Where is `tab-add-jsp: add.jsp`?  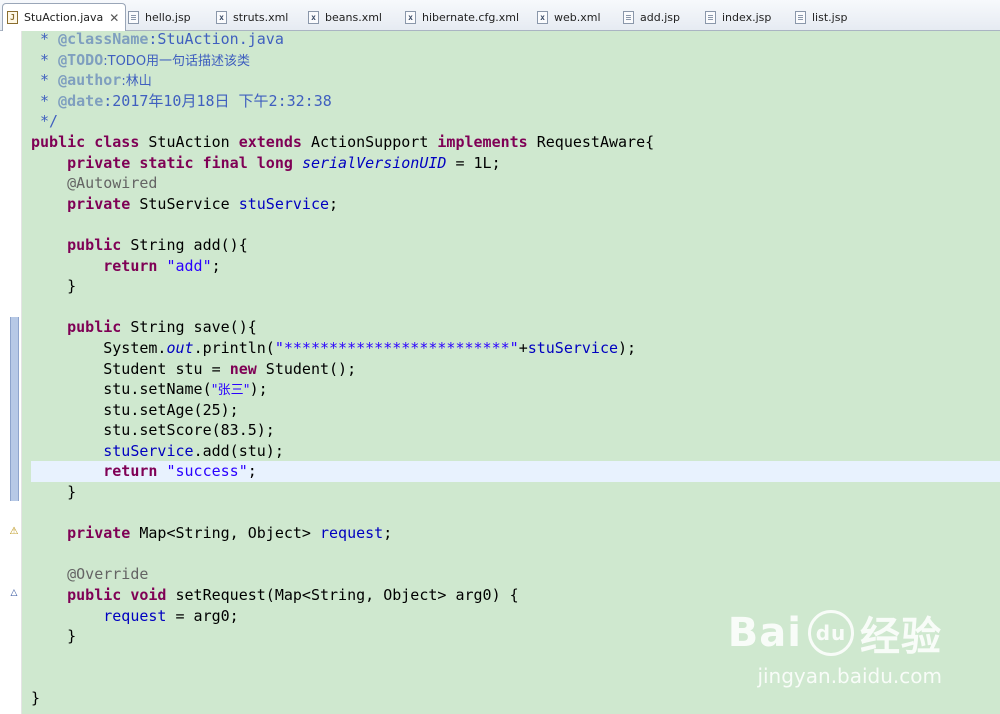
tab-add-jsp: add.jsp is located at coordinates (650, 17).